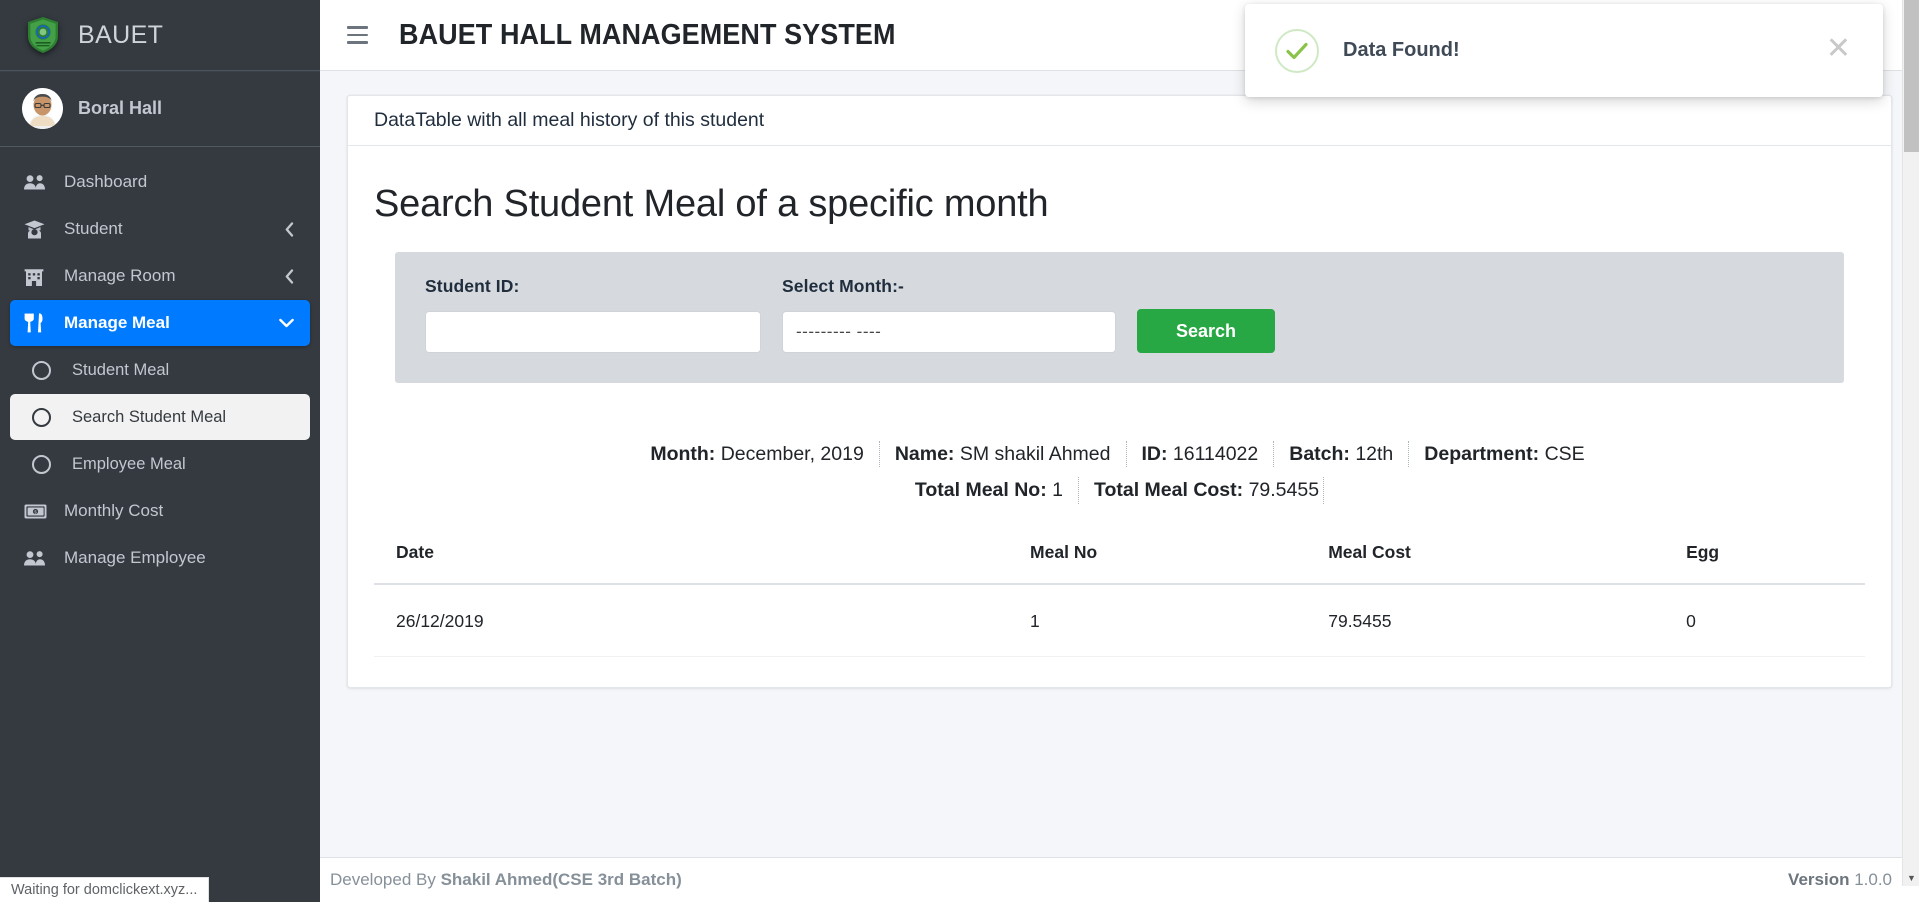 This screenshot has height=902, width=1919. I want to click on sidebar-item-manage-room: Manage Room, so click(160, 276).